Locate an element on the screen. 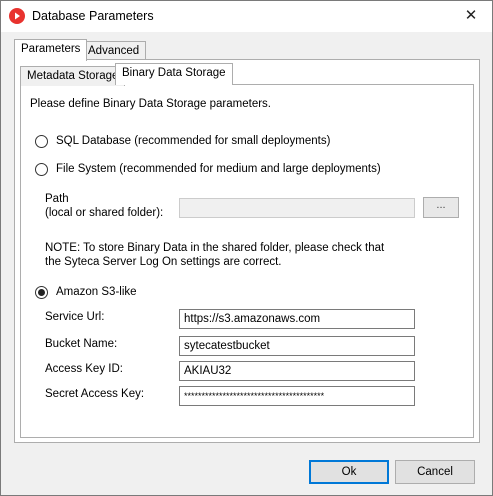 The width and height of the screenshot is (493, 496). window-title: Database Parameters is located at coordinates (93, 16).